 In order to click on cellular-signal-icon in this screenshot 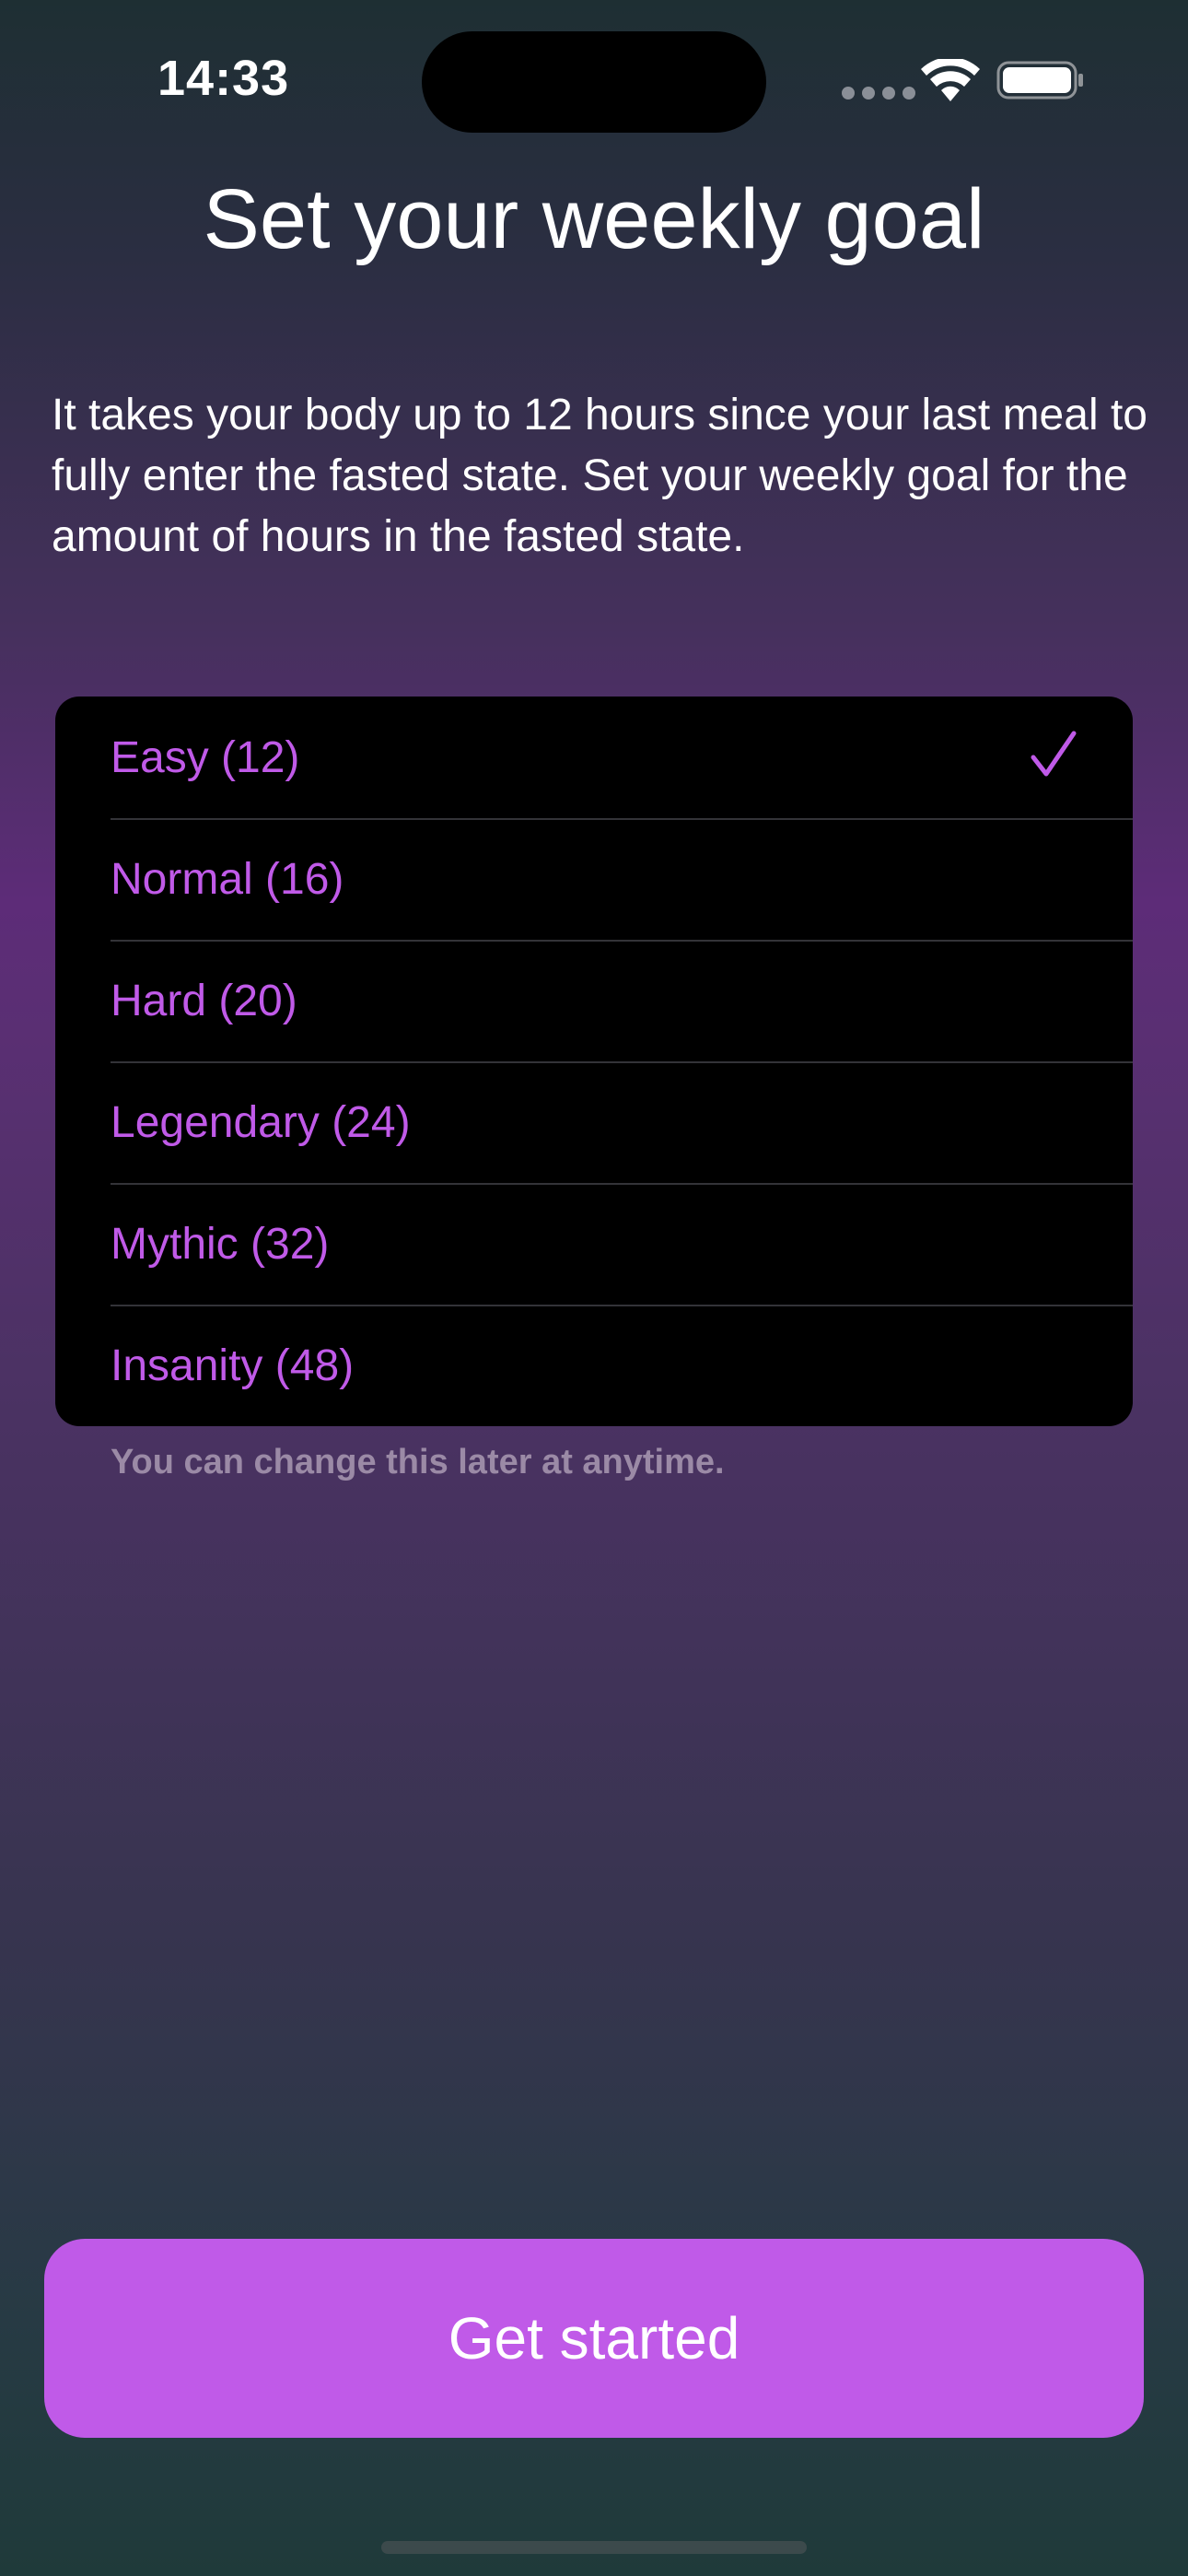, I will do `click(878, 93)`.